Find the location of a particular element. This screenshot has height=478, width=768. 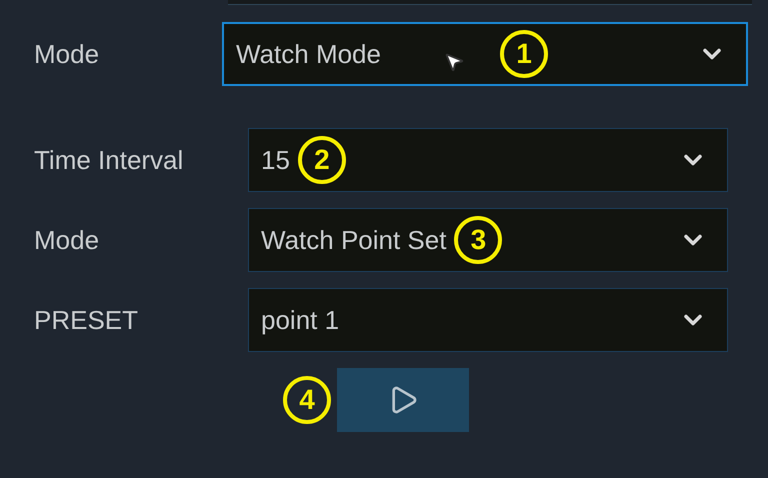

callout-number: 2 is located at coordinates (322, 160).